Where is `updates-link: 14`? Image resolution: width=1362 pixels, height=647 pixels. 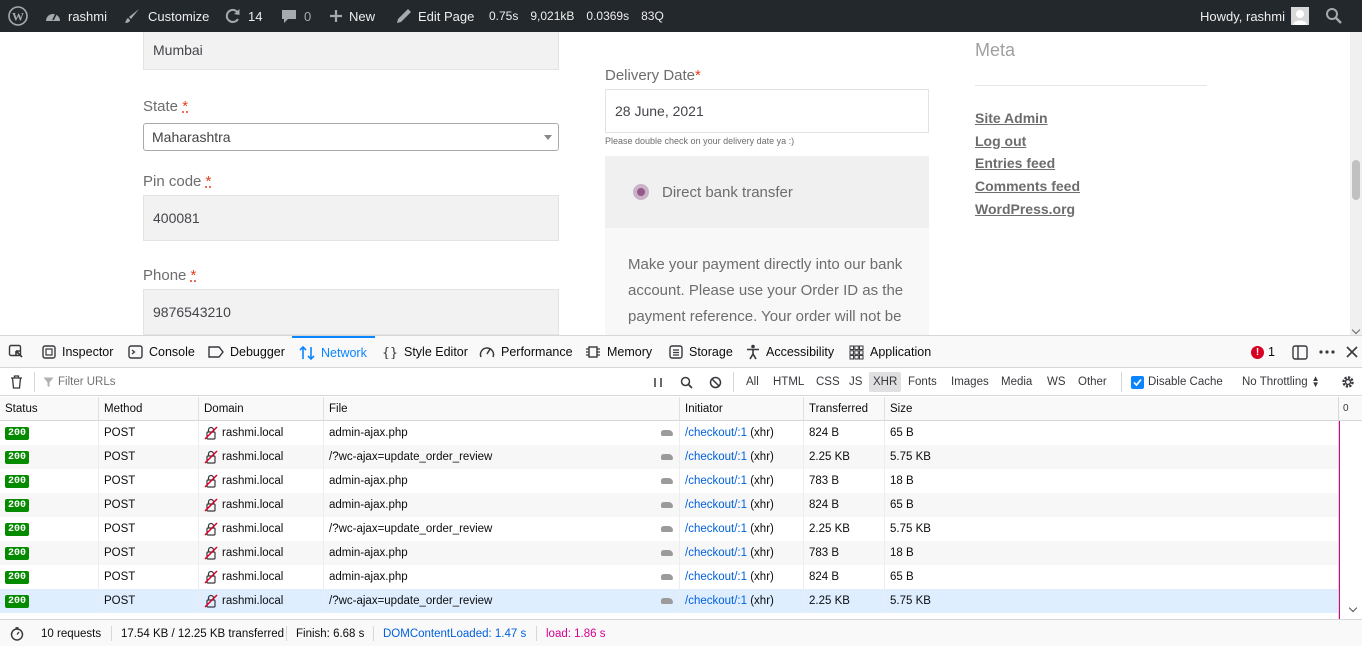 updates-link: 14 is located at coordinates (243, 16).